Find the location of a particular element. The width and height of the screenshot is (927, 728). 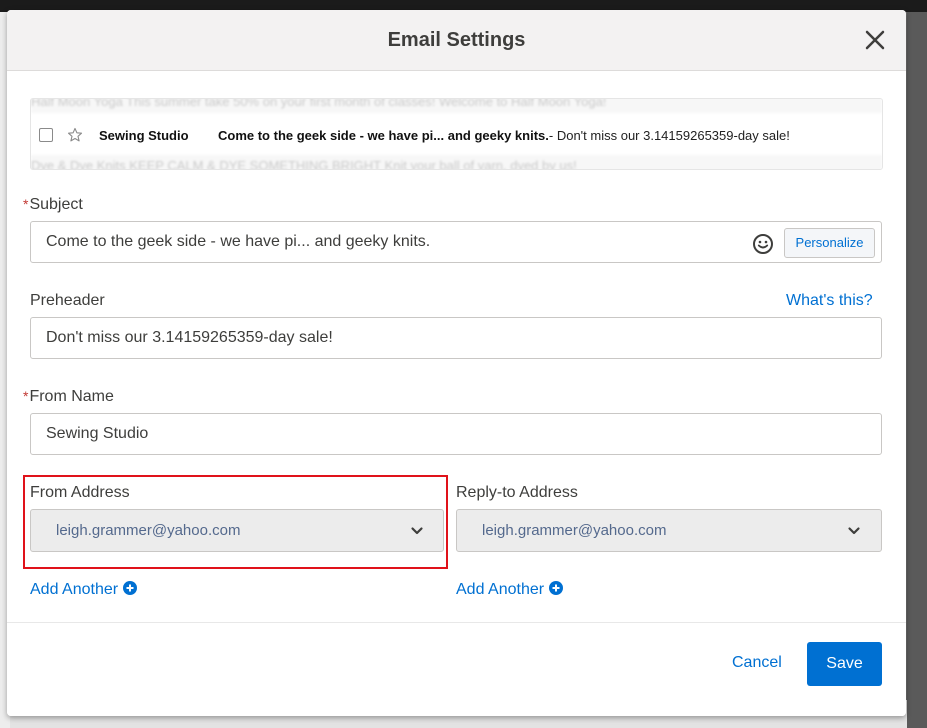

reply-to-label: Reply-to Address is located at coordinates (517, 492).